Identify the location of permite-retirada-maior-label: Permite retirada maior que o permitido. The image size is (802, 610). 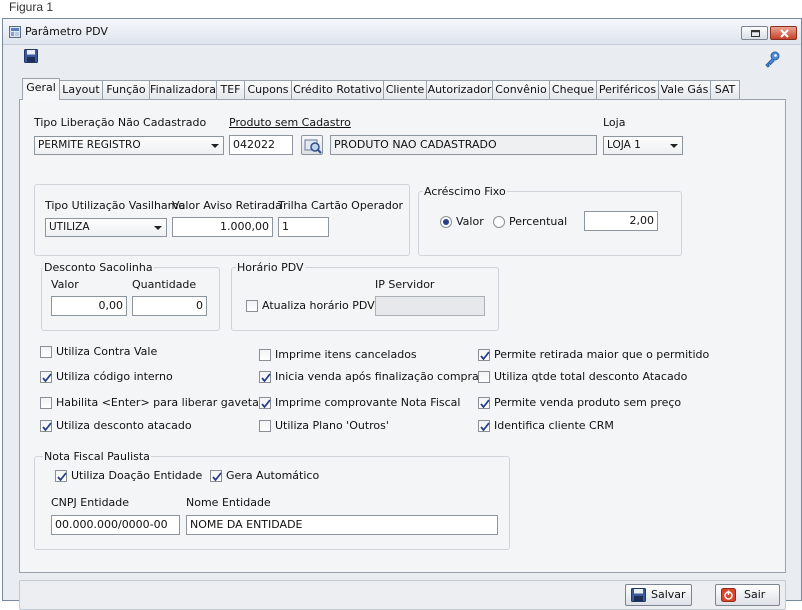
(602, 354).